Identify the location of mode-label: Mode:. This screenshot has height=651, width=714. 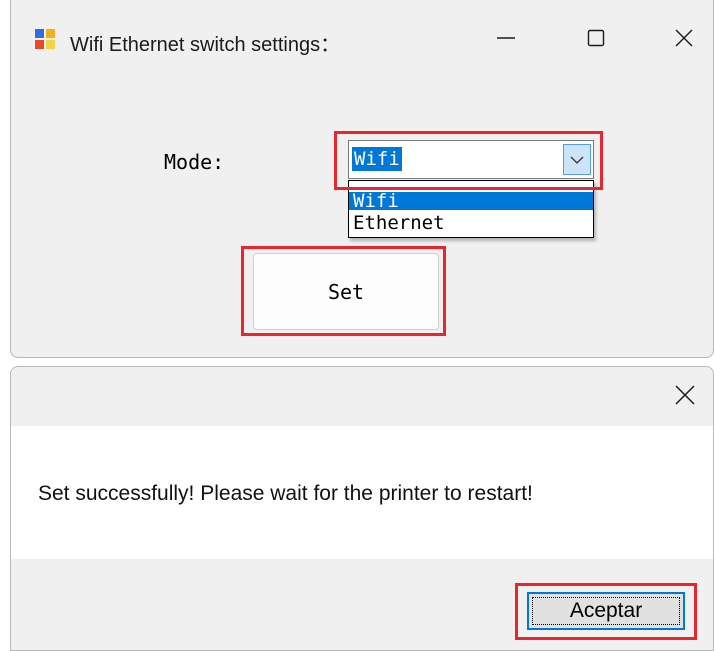
(194, 162).